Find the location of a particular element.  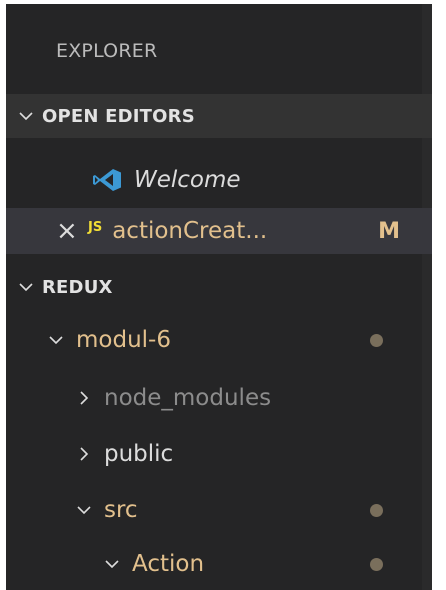

open-editor-welcome: Welcome is located at coordinates (219, 180).